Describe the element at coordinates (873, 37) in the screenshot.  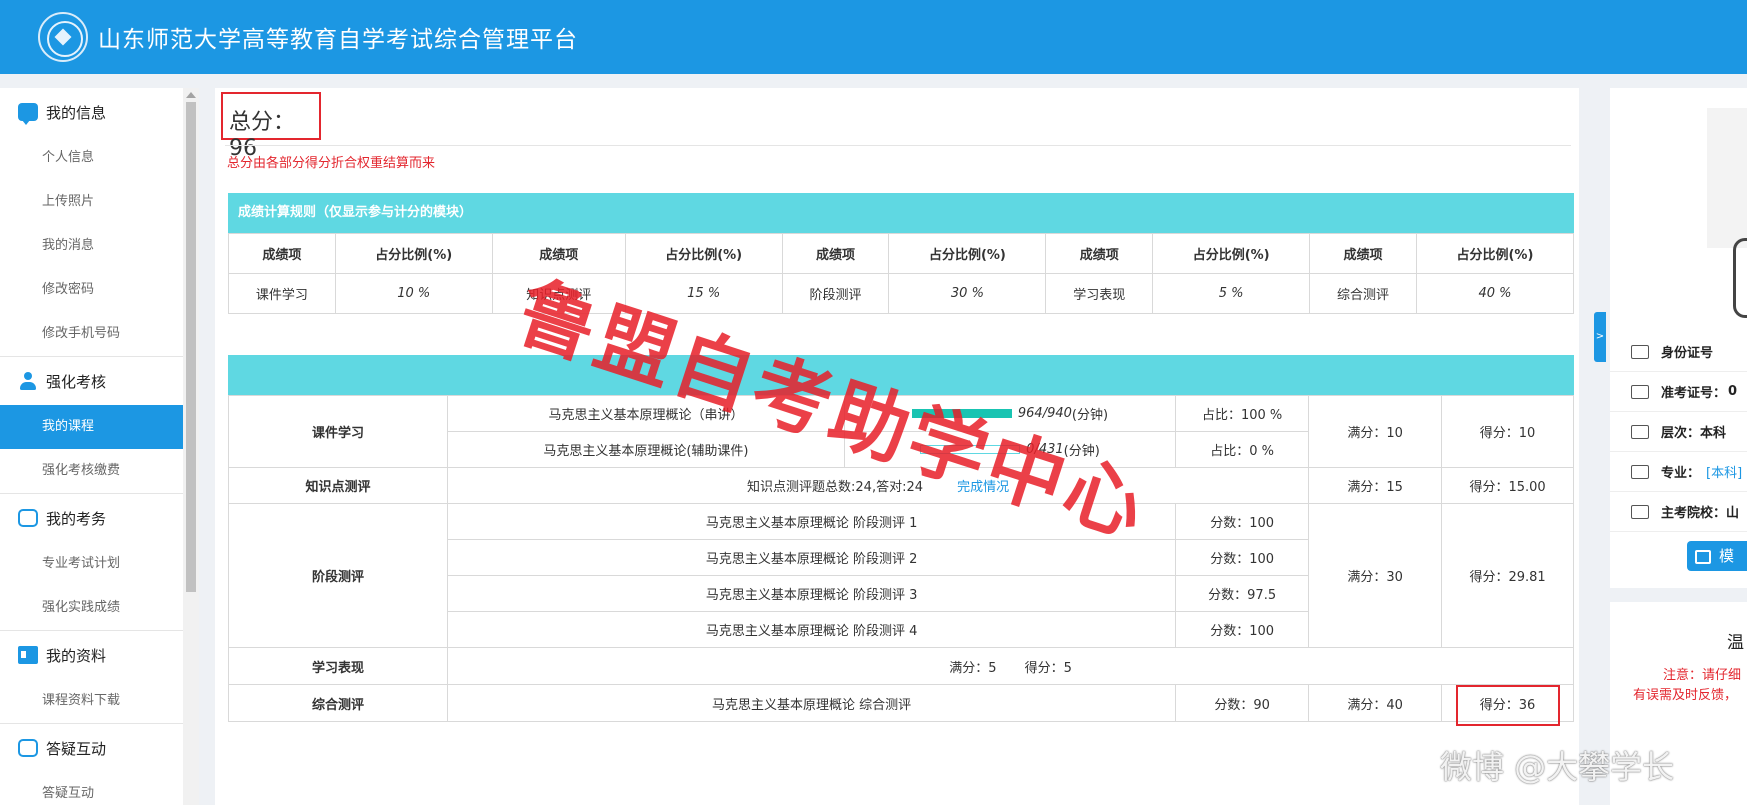
I see `app-header: 山东师范大学高等教育自学考试综合管理平台` at that location.